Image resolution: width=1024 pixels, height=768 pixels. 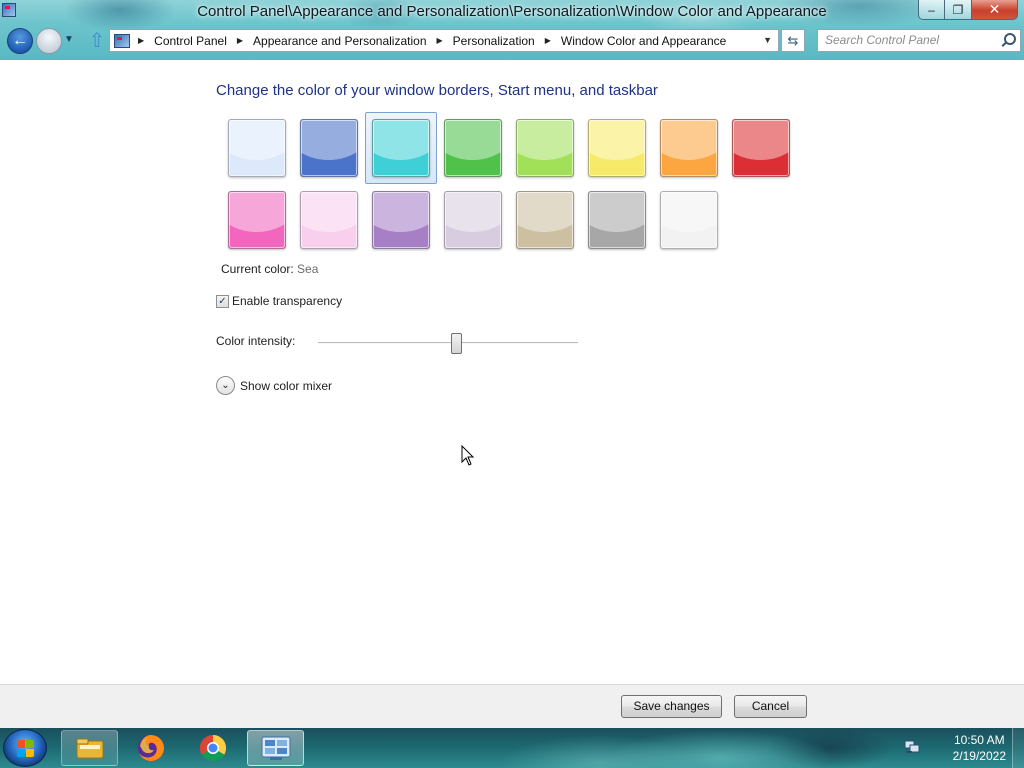 I want to click on enable-transparency-label: Enable transparency, so click(x=287, y=301).